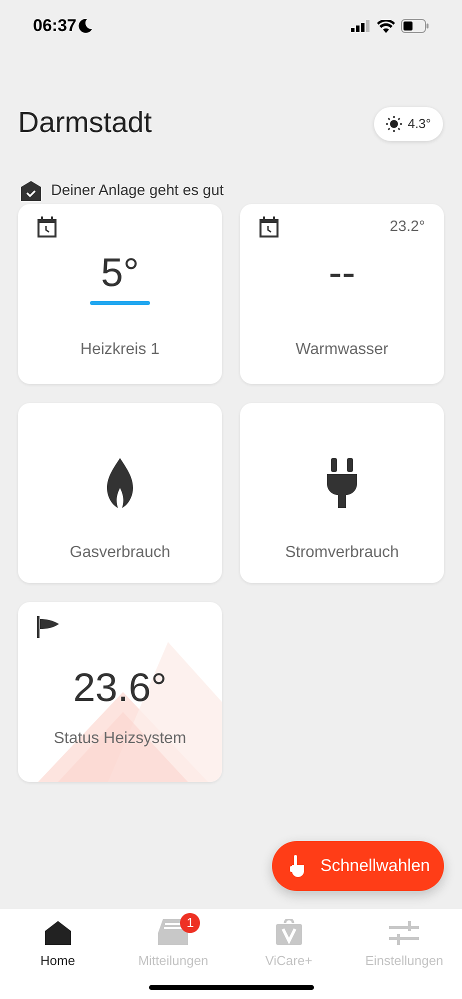 The width and height of the screenshot is (462, 999). What do you see at coordinates (48, 627) in the screenshot?
I see `flag-icon` at bounding box center [48, 627].